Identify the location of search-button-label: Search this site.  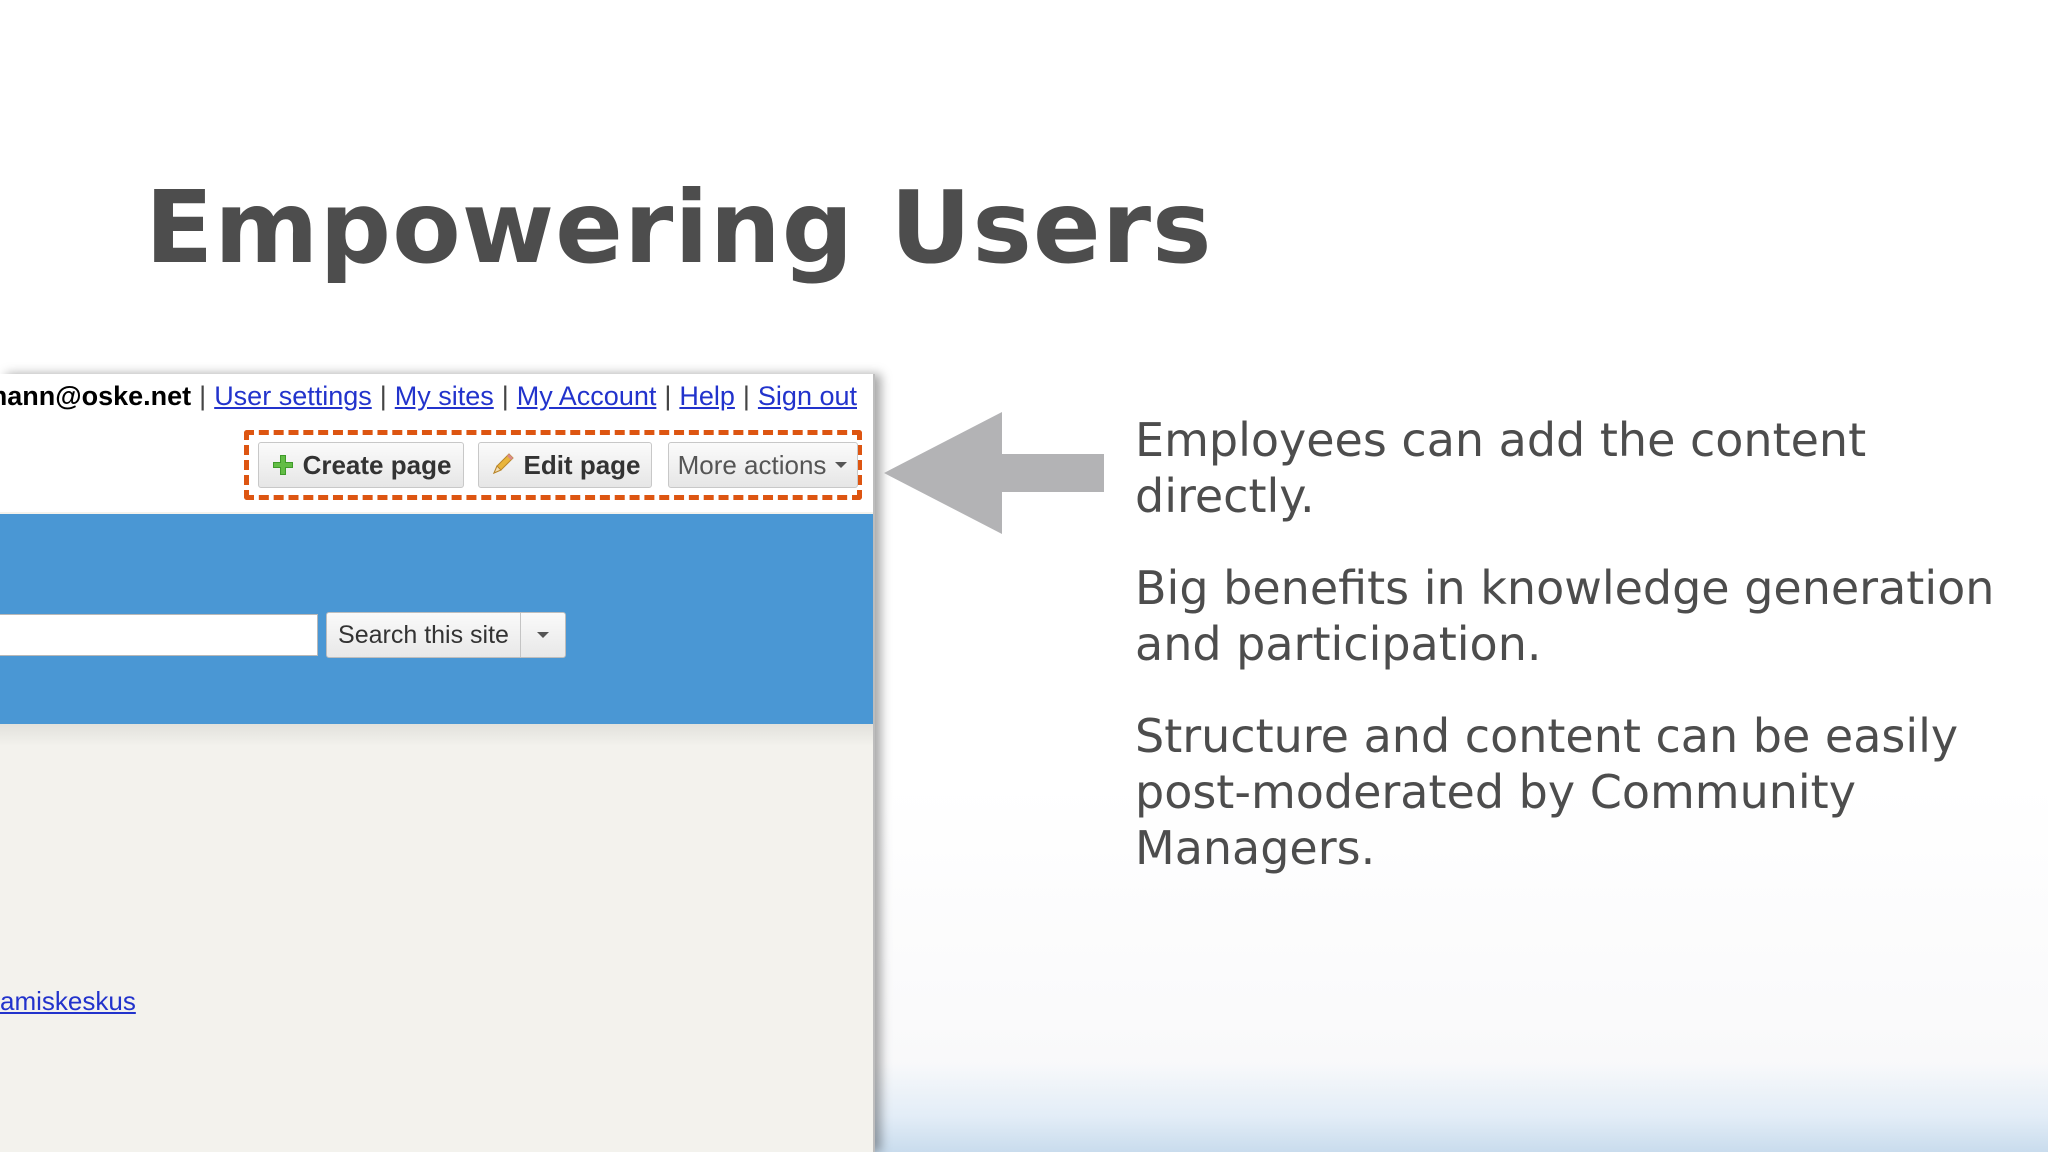
(424, 635).